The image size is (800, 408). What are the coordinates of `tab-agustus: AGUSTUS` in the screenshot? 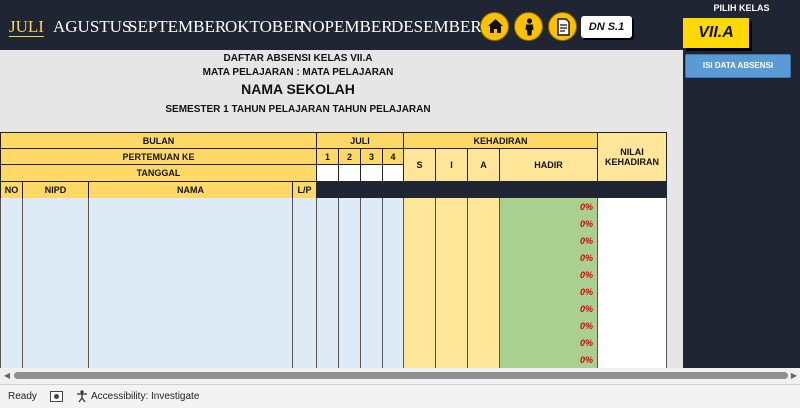 It's located at (92, 27).